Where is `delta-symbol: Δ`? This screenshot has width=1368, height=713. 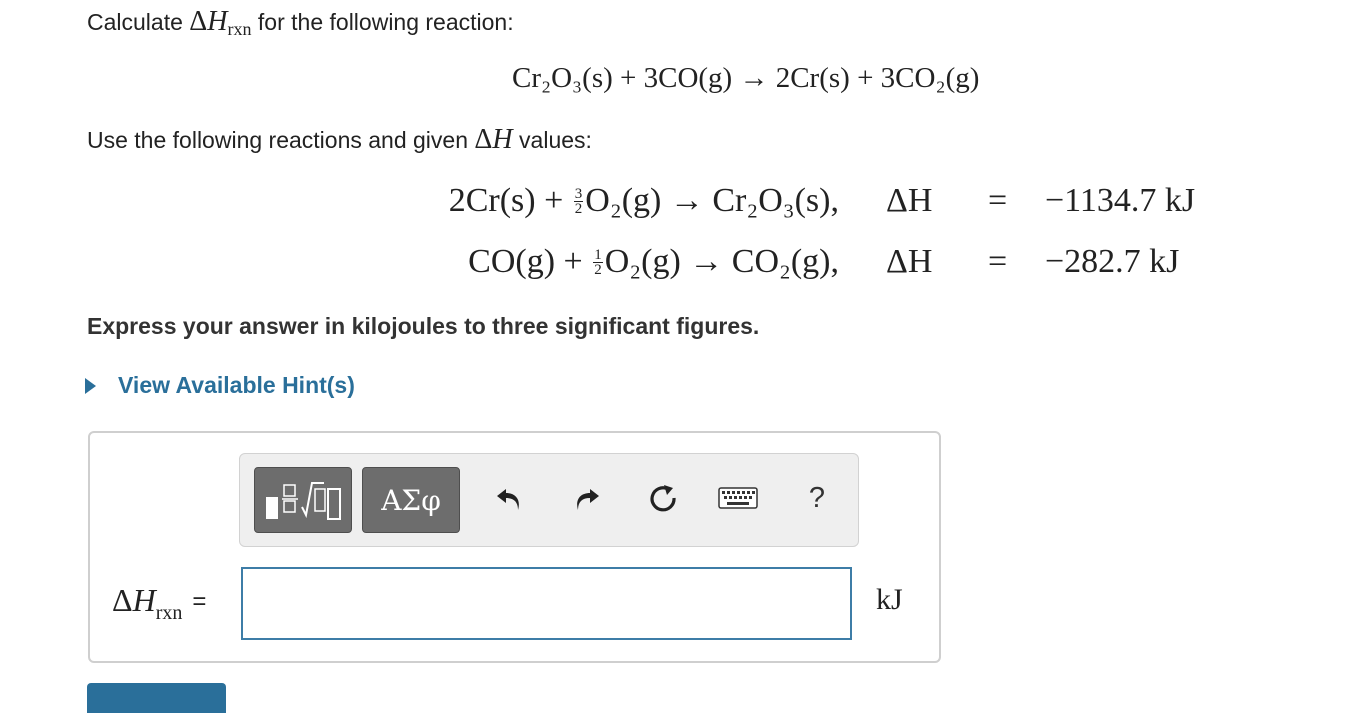 delta-symbol: Δ is located at coordinates (198, 21).